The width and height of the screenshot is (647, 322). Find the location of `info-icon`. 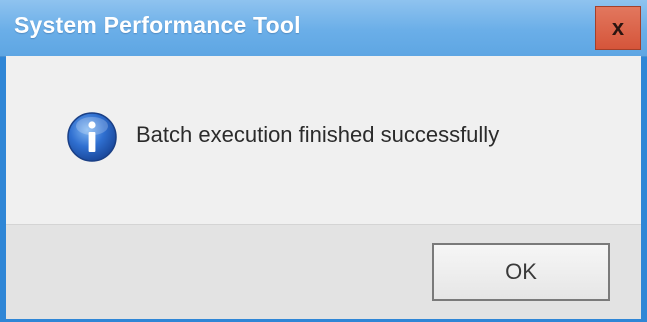

info-icon is located at coordinates (92, 137).